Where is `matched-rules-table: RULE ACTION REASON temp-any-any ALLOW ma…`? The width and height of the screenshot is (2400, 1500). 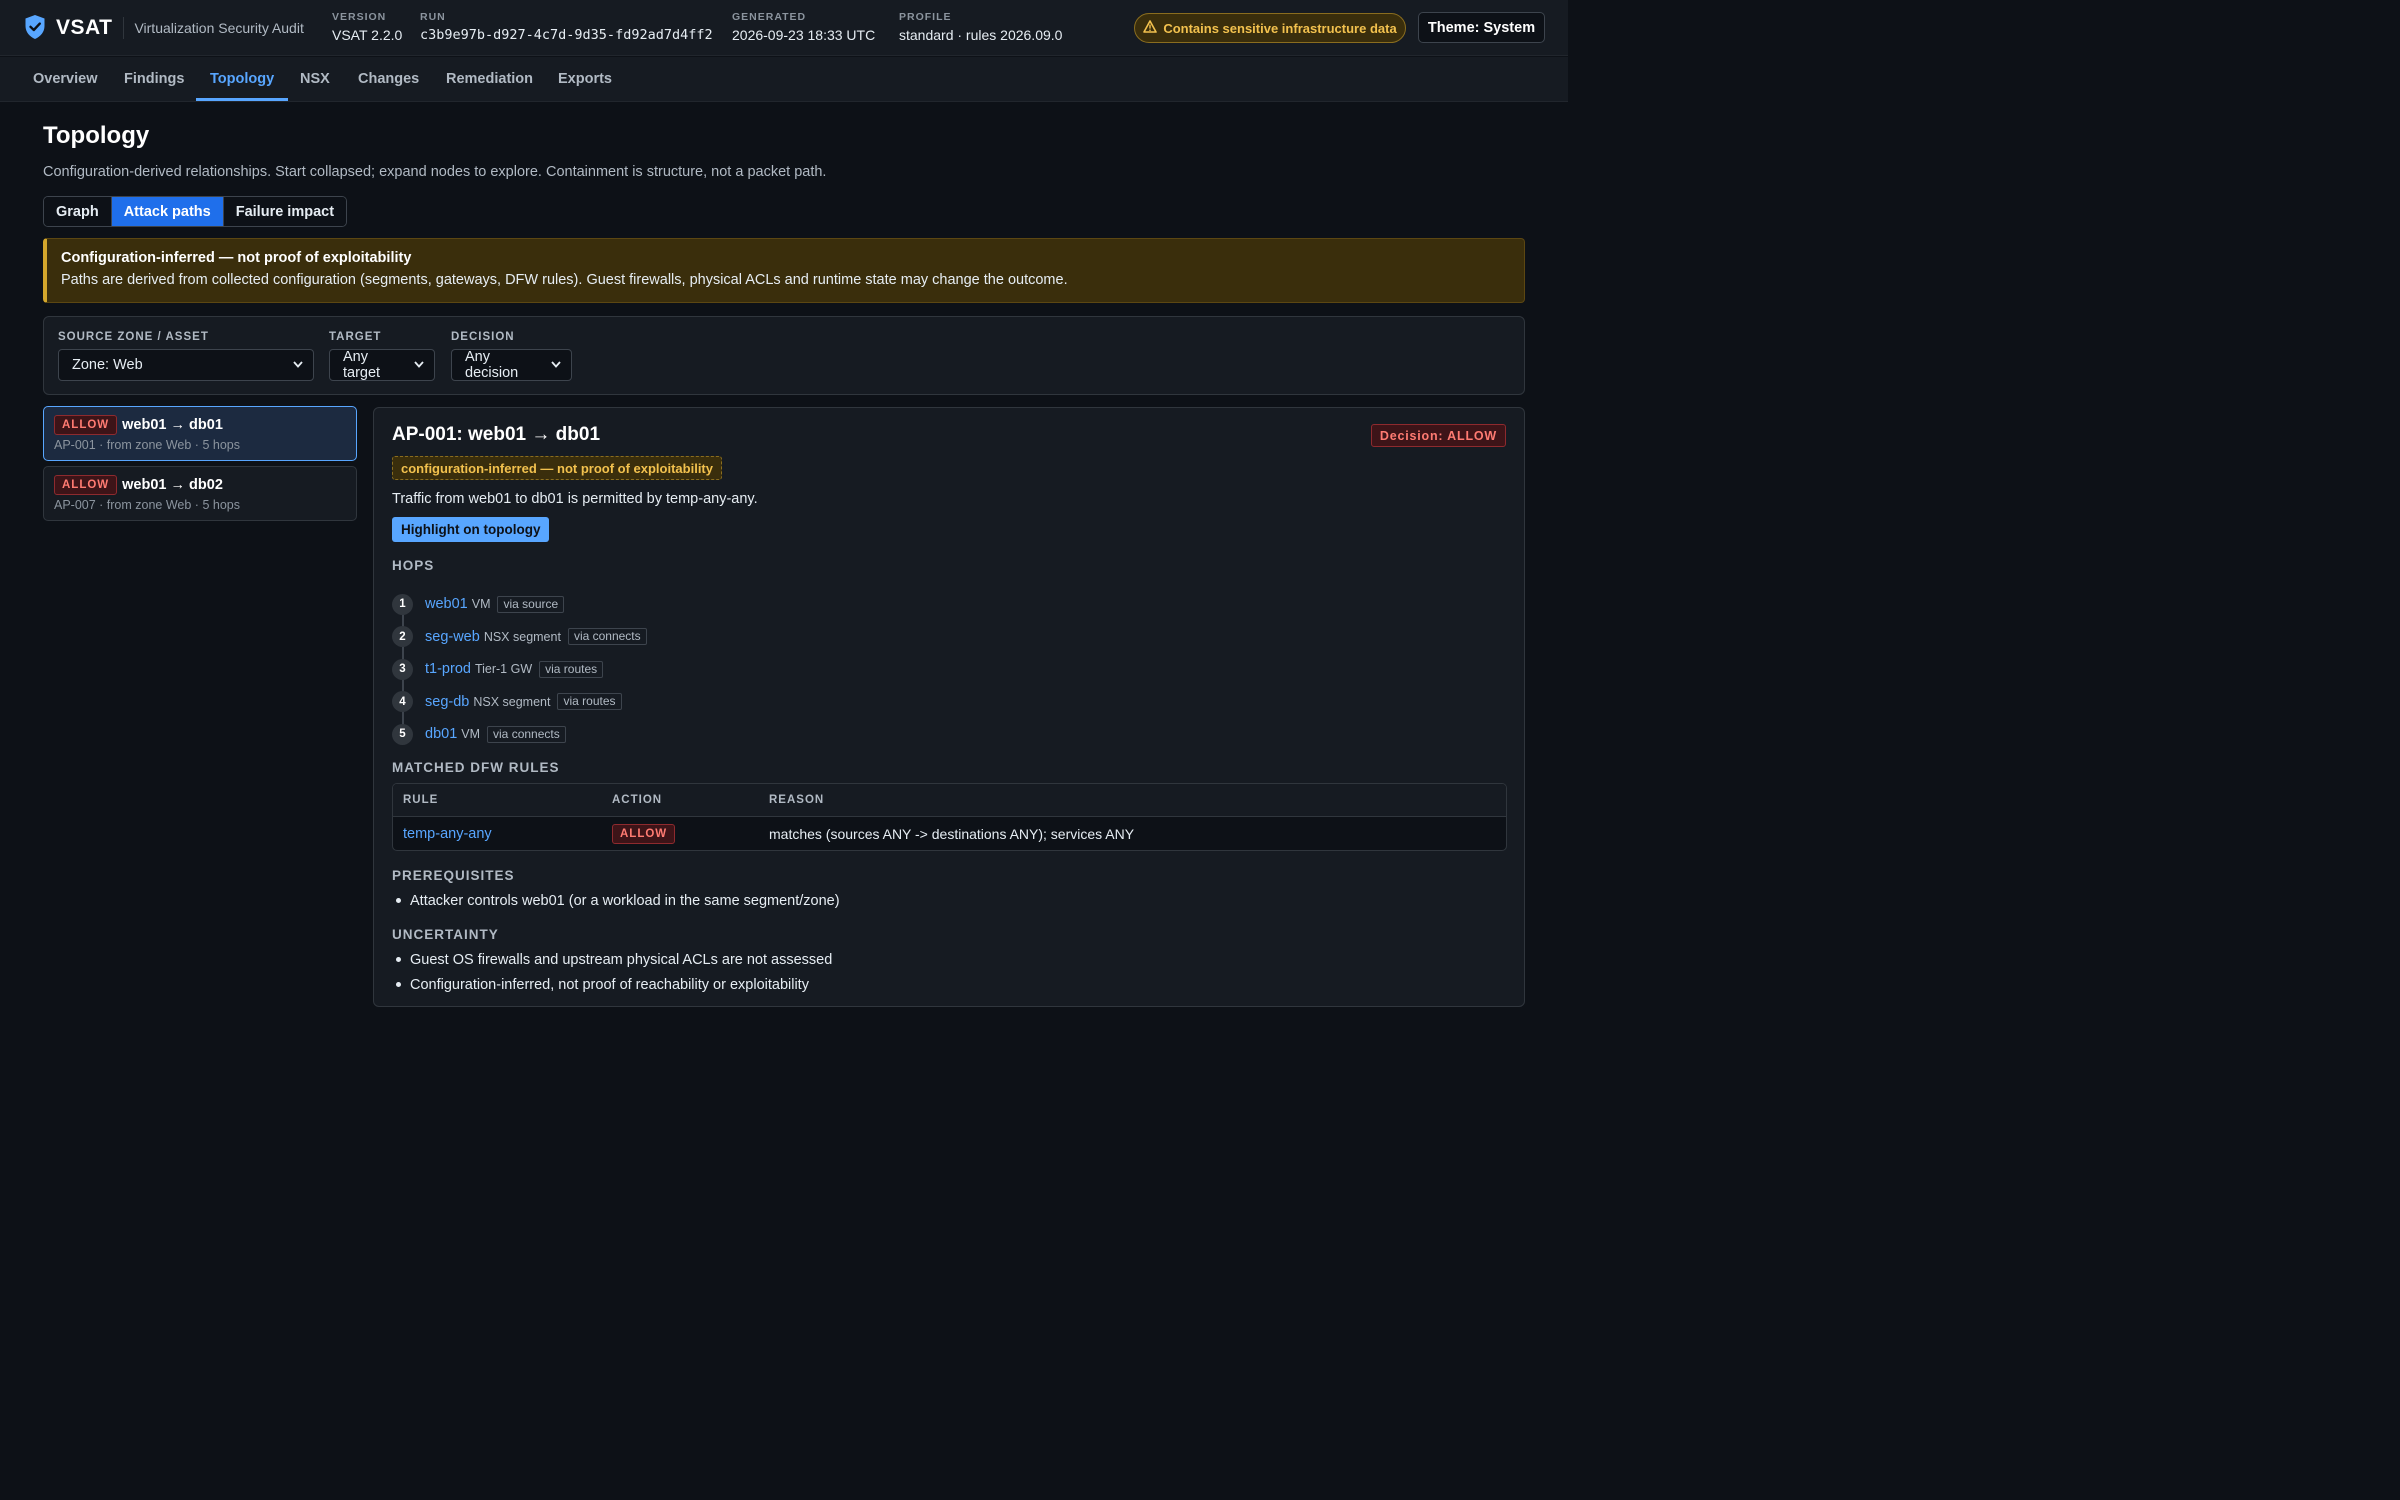
matched-rules-table: RULE ACTION REASON temp-any-any ALLOW ma… is located at coordinates (949, 817).